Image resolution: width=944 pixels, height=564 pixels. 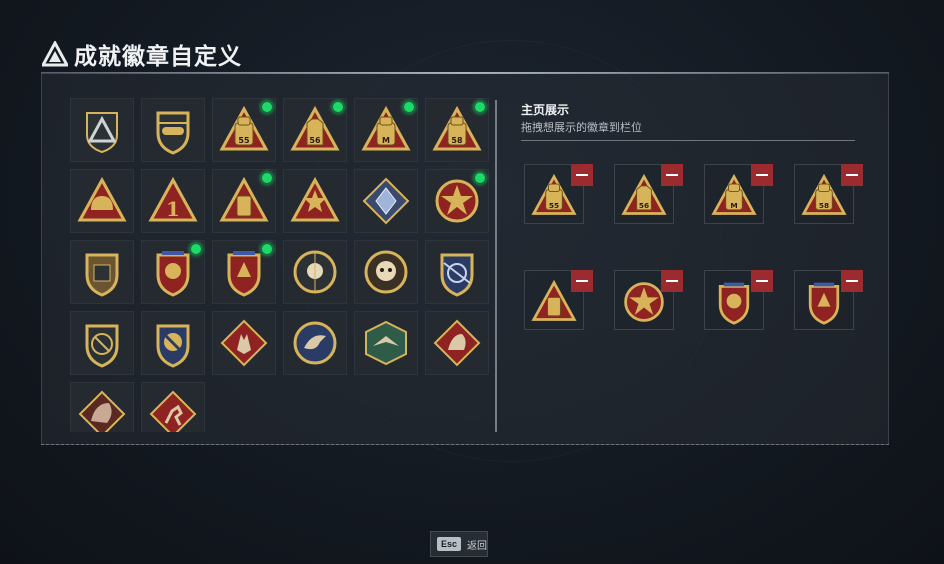 I want to click on vest-56-badge-icon: 56, so click(x=315, y=128).